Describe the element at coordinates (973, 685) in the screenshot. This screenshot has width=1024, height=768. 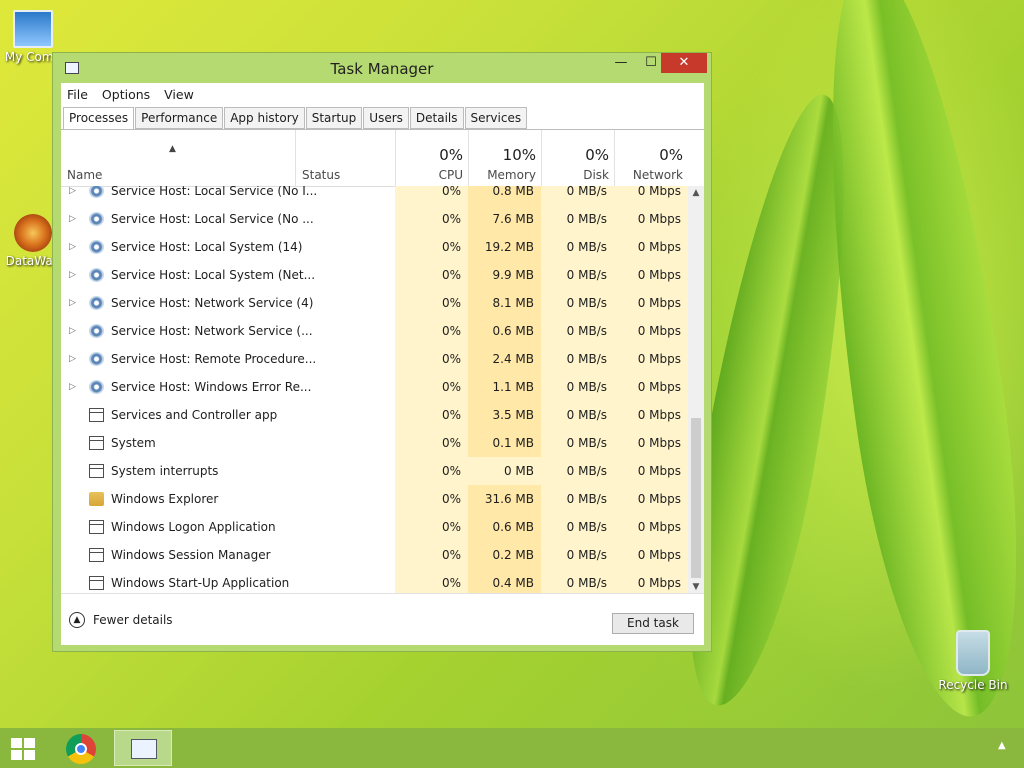
I see `desktop-icon-label: Recycle Bin` at that location.